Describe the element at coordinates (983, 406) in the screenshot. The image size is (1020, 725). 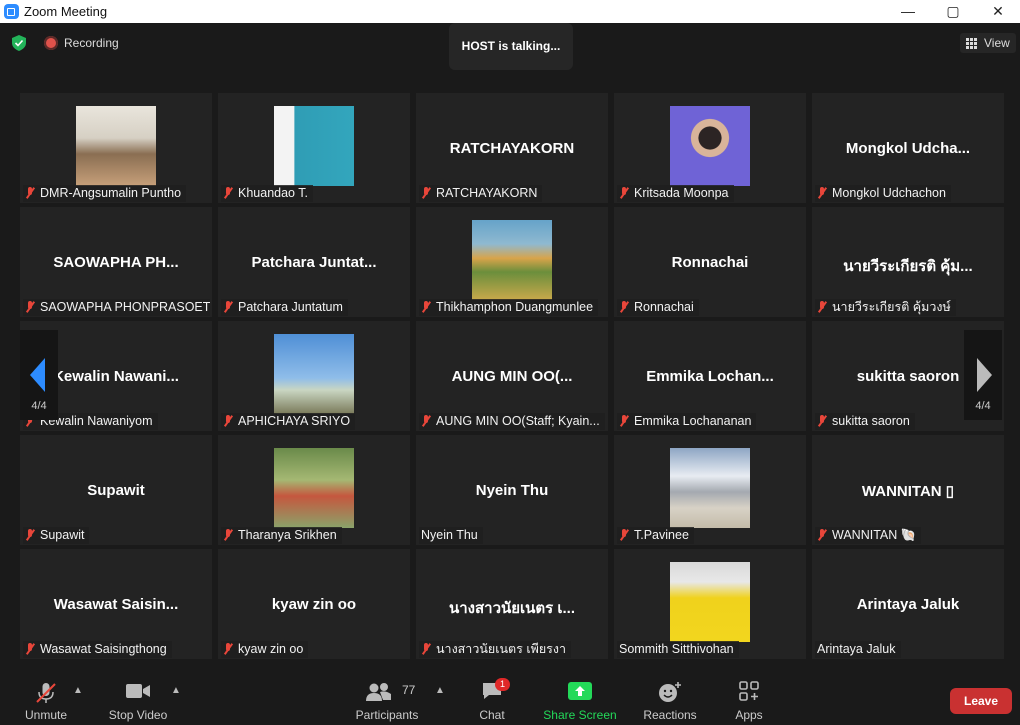
I see `page-indicator-right: 4/4` at that location.